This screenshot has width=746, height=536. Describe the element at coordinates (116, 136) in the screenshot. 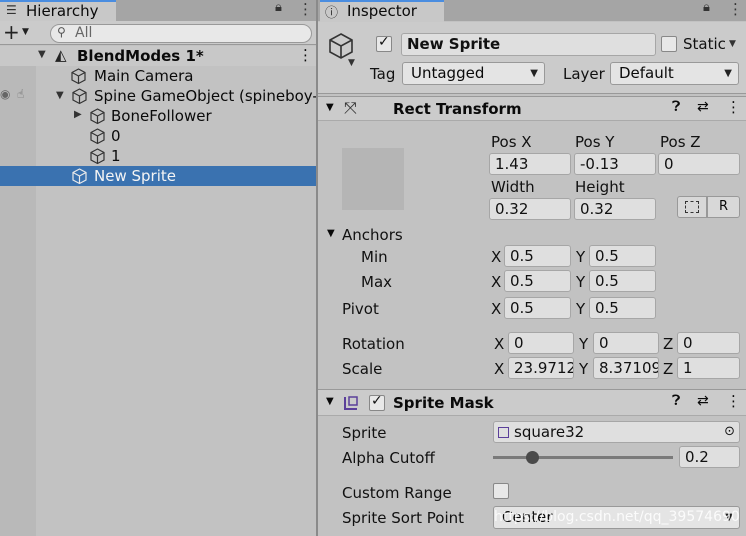

I see `hierarchy-item-label: 0` at that location.